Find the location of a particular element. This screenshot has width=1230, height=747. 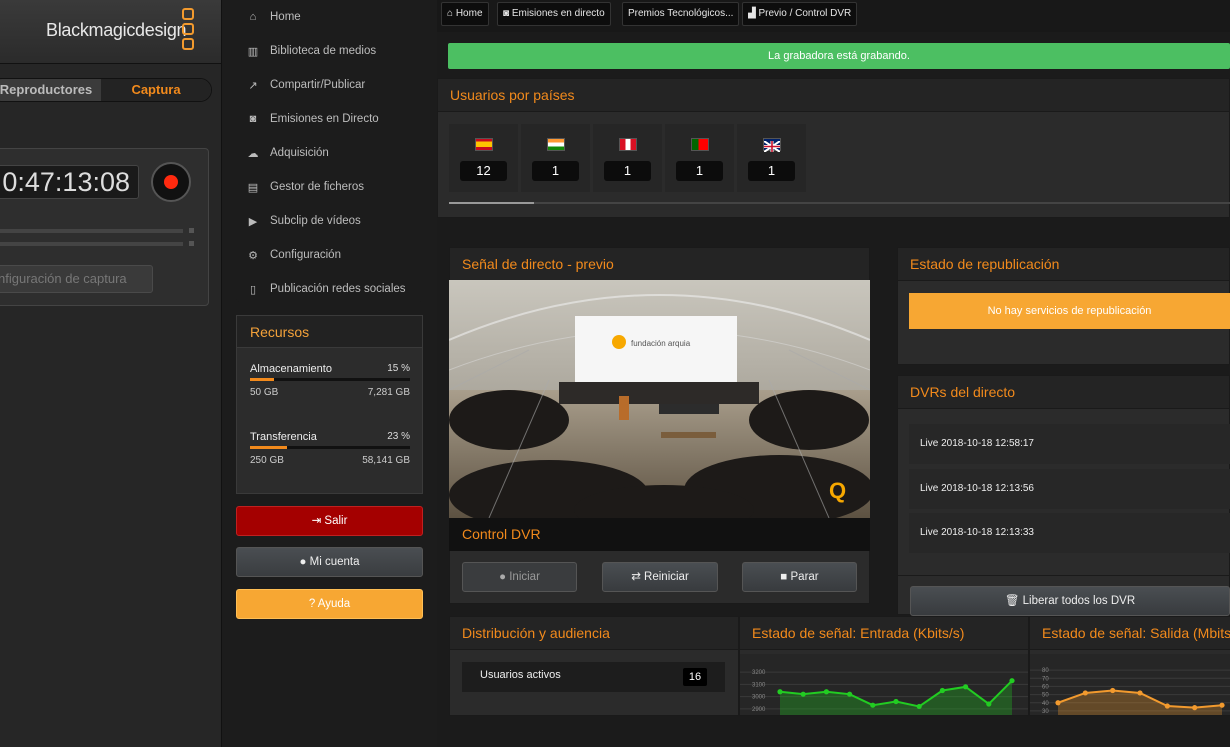

breadcrumb-live: ◙ Emisiones en directo is located at coordinates (554, 14).